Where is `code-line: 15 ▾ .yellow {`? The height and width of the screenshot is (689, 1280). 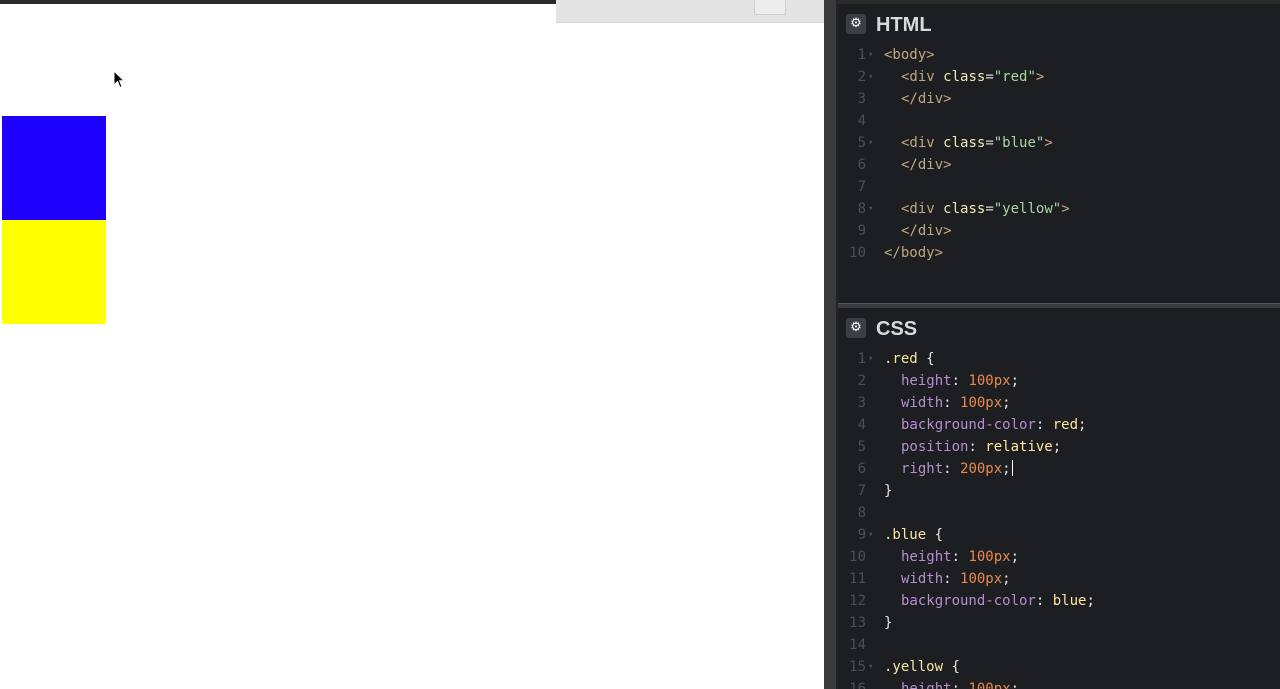 code-line: 15 ▾ .yellow { is located at coordinates (1059, 667).